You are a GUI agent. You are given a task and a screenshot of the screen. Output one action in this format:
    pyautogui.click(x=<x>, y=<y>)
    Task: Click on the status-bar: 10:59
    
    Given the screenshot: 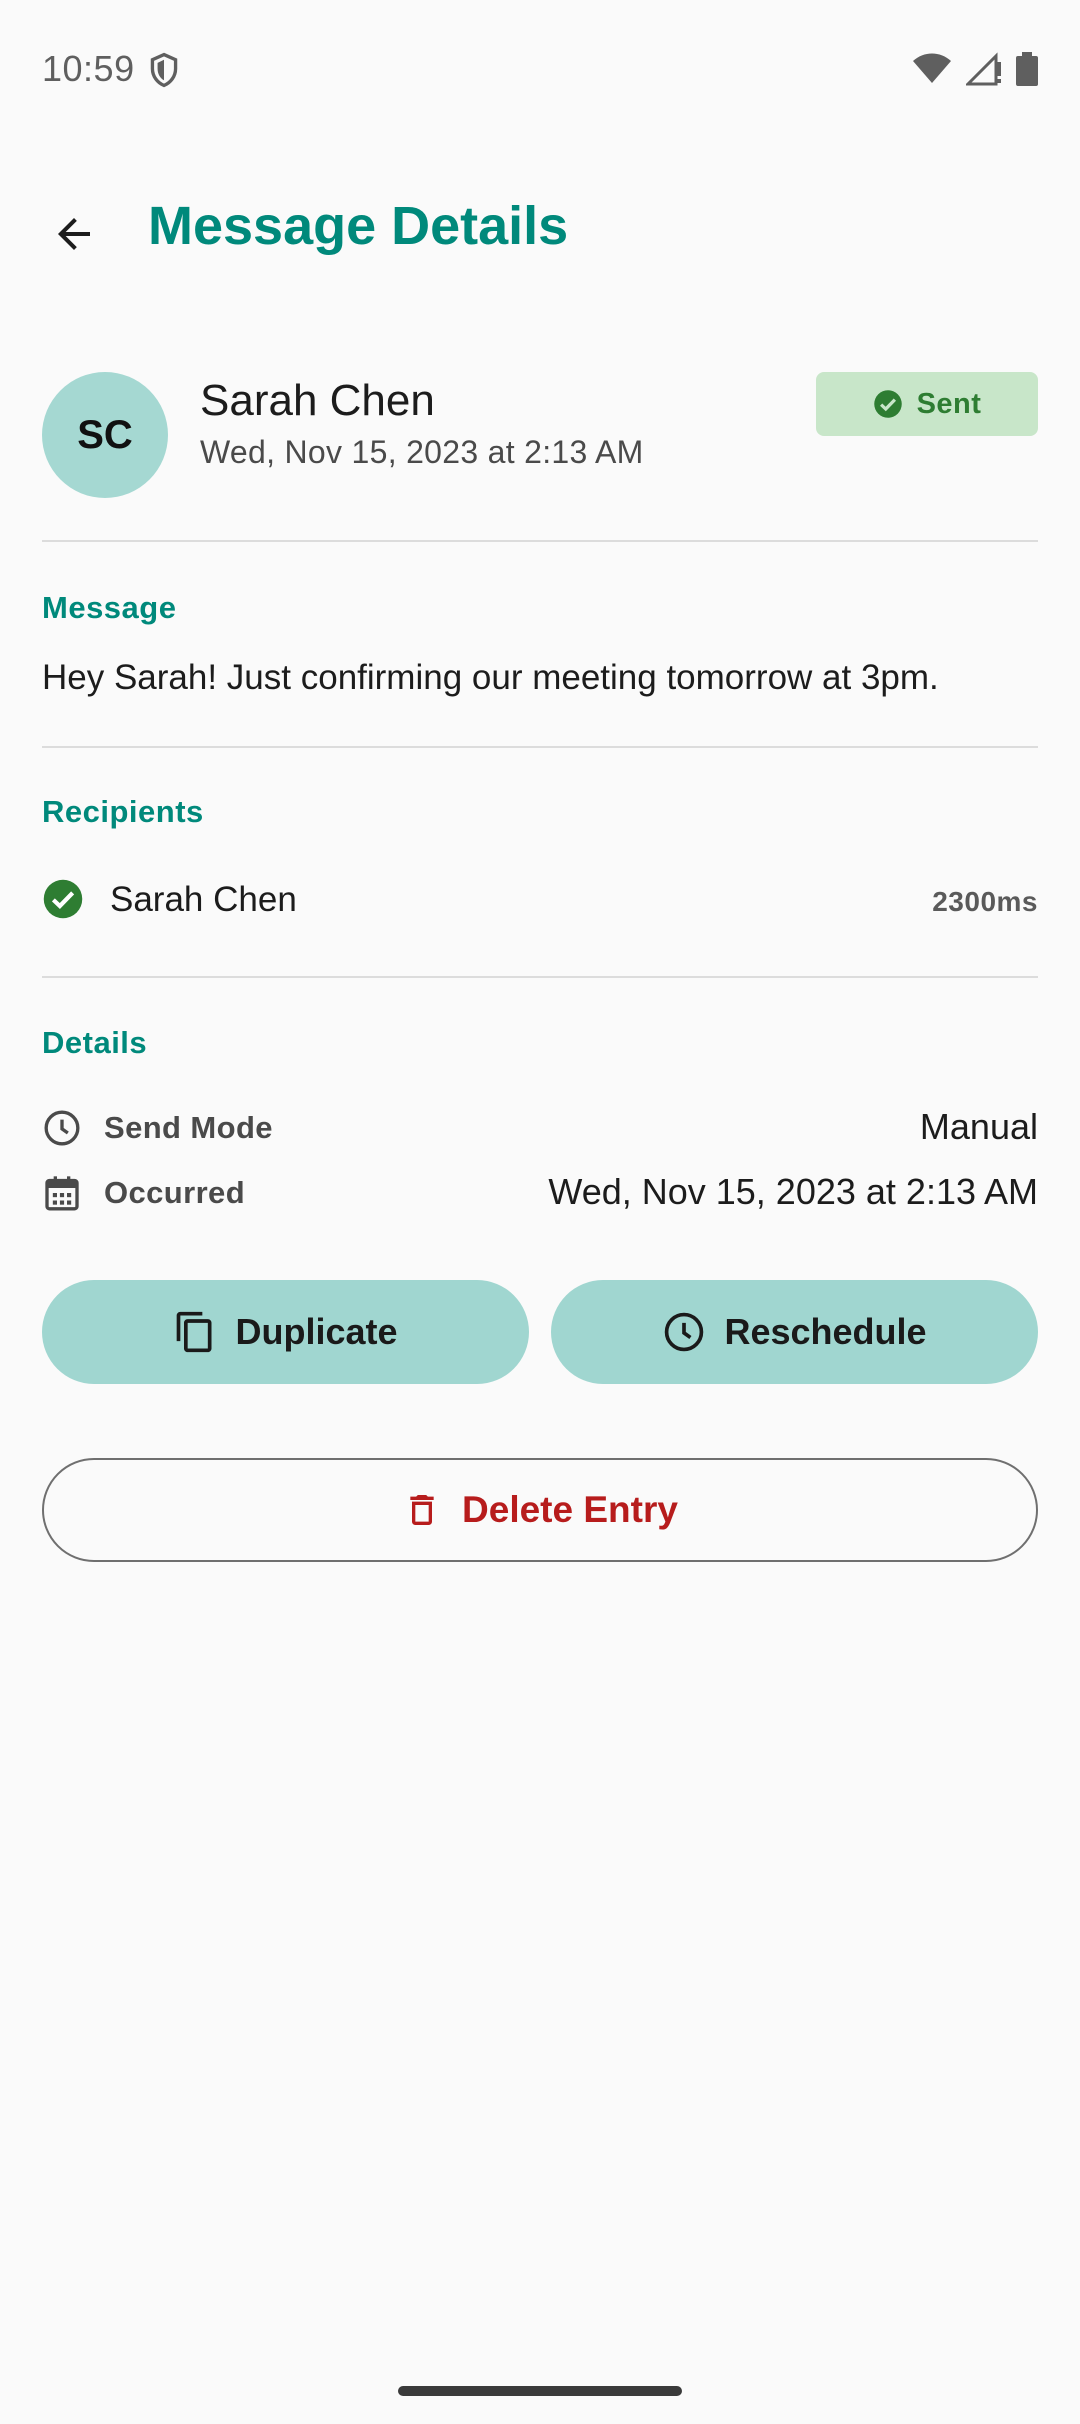 What is the action you would take?
    pyautogui.click(x=540, y=70)
    